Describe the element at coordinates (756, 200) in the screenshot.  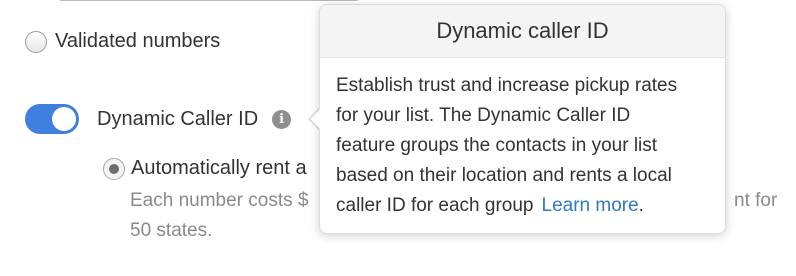
I see `auto-rent-help-line1-end: nt for` at that location.